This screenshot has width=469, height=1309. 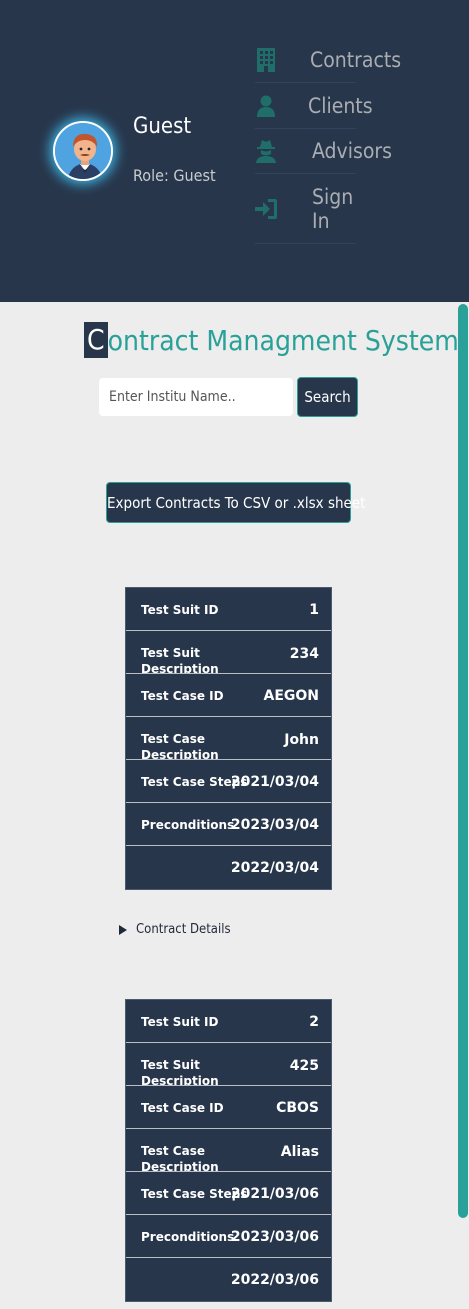 What do you see at coordinates (228, 652) in the screenshot?
I see `table-row: Test Suit Description 234` at bounding box center [228, 652].